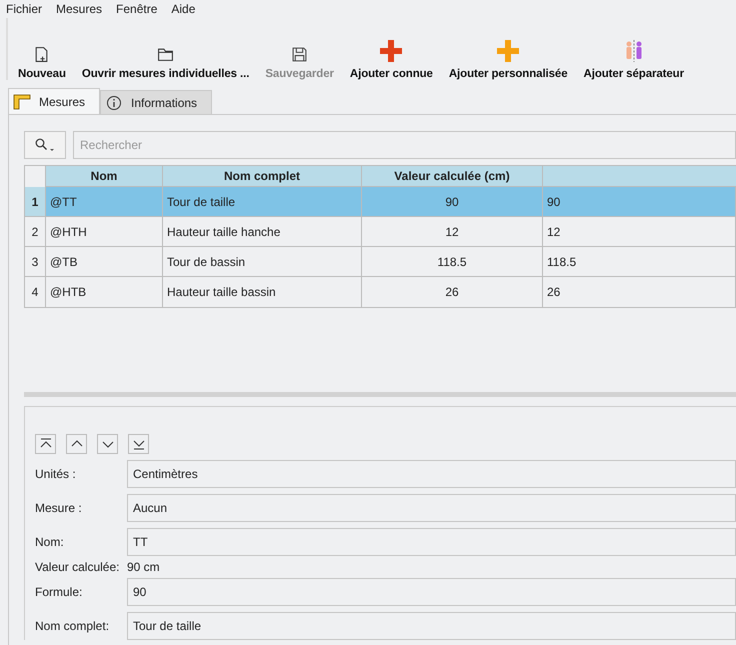  I want to click on table-cell: @HTB, so click(104, 292).